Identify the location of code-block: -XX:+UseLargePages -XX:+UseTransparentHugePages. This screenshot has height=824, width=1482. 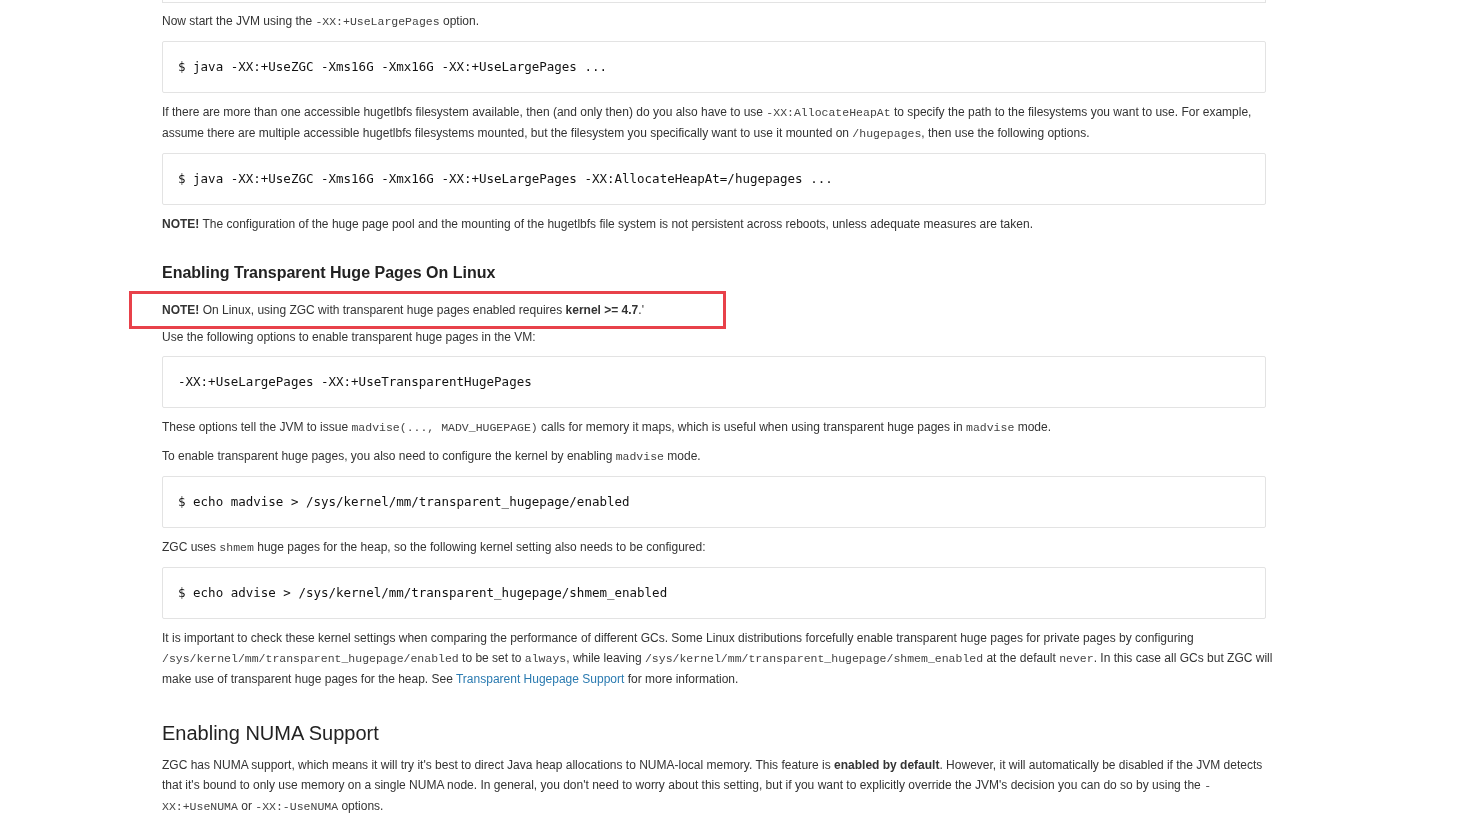
(714, 382).